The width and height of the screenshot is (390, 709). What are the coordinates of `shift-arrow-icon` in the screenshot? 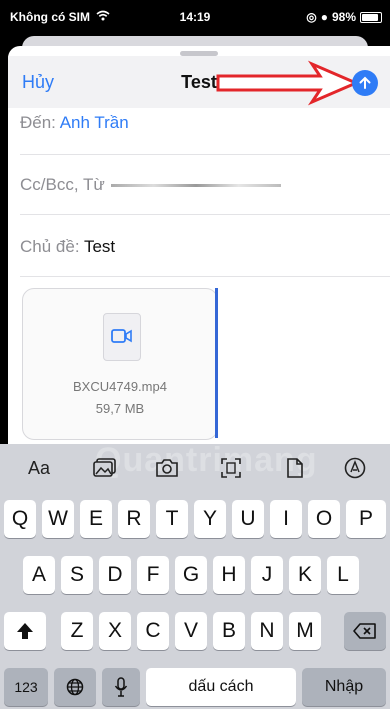 It's located at (25, 631).